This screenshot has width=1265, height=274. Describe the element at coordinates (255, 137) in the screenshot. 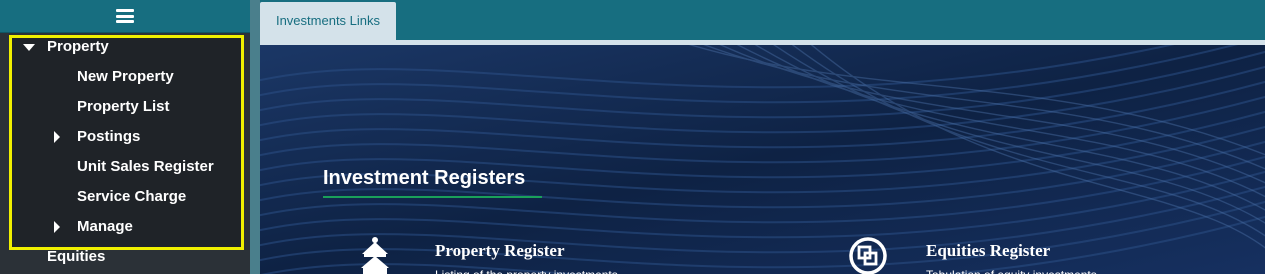

I see `sidebar-splitter` at that location.